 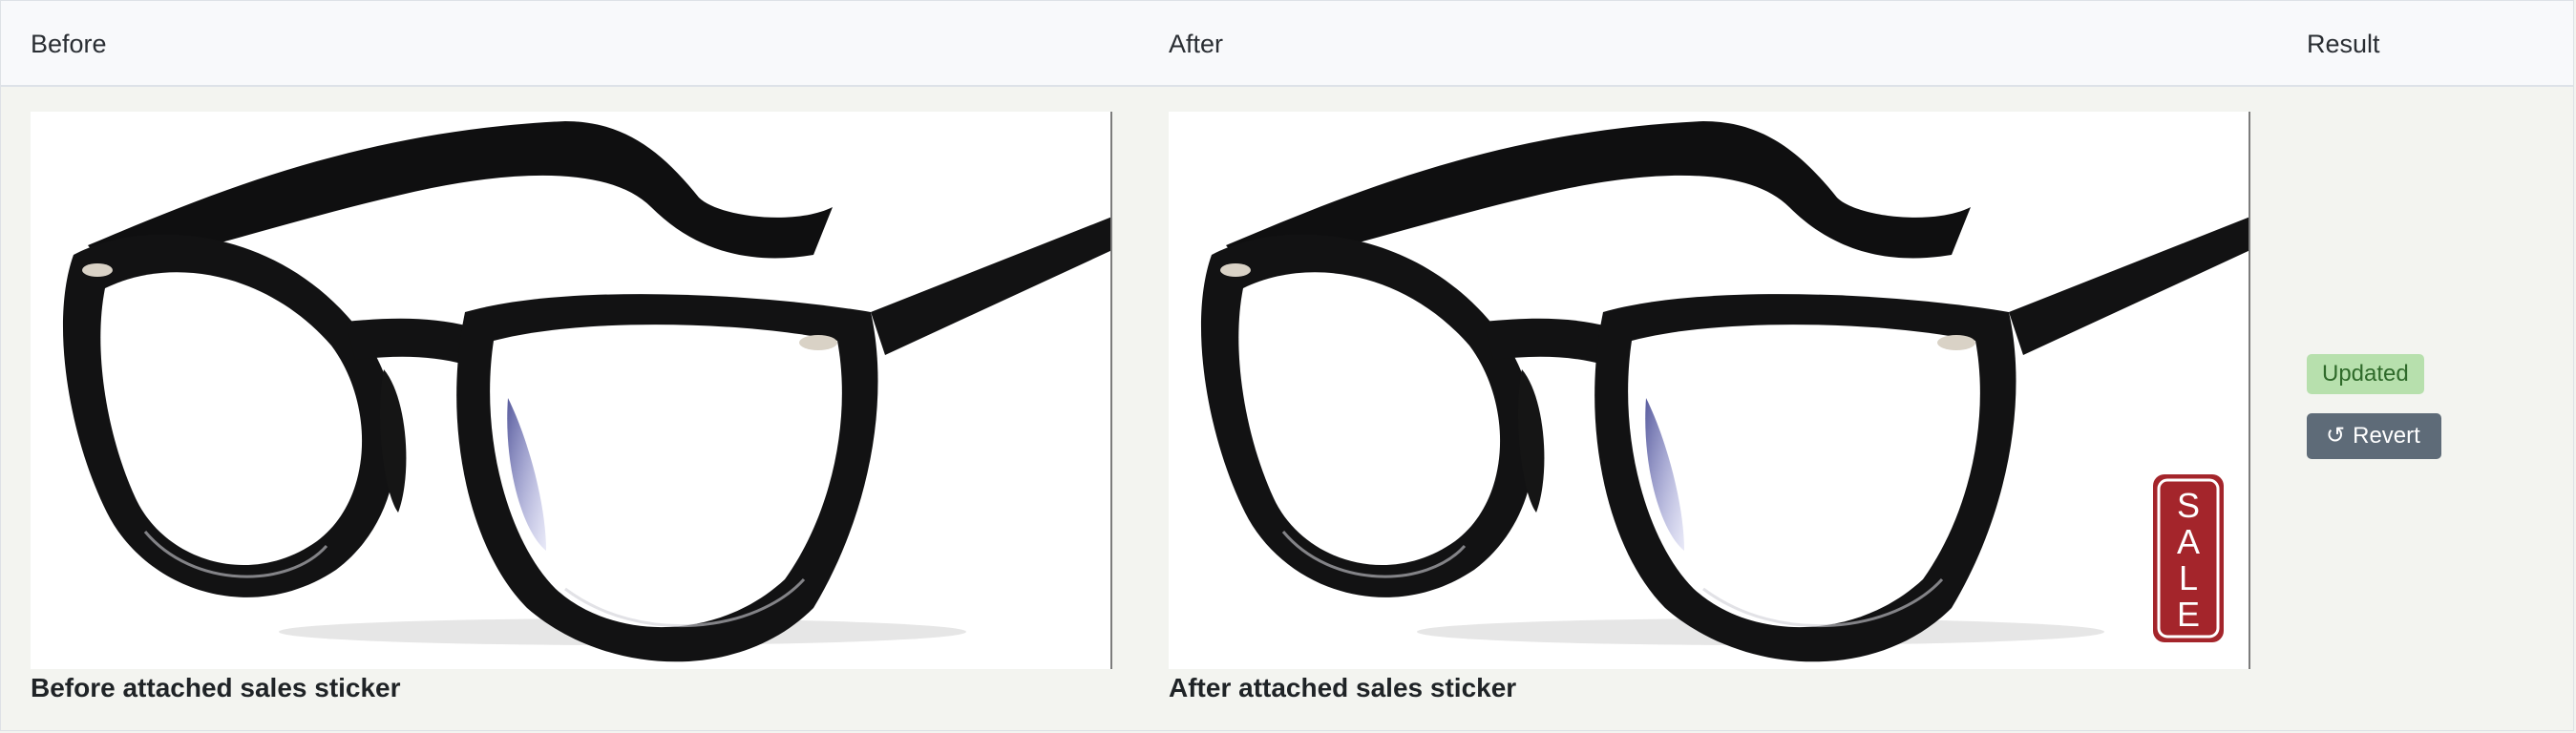 I want to click on undo-icon: ↺, so click(x=2336, y=436).